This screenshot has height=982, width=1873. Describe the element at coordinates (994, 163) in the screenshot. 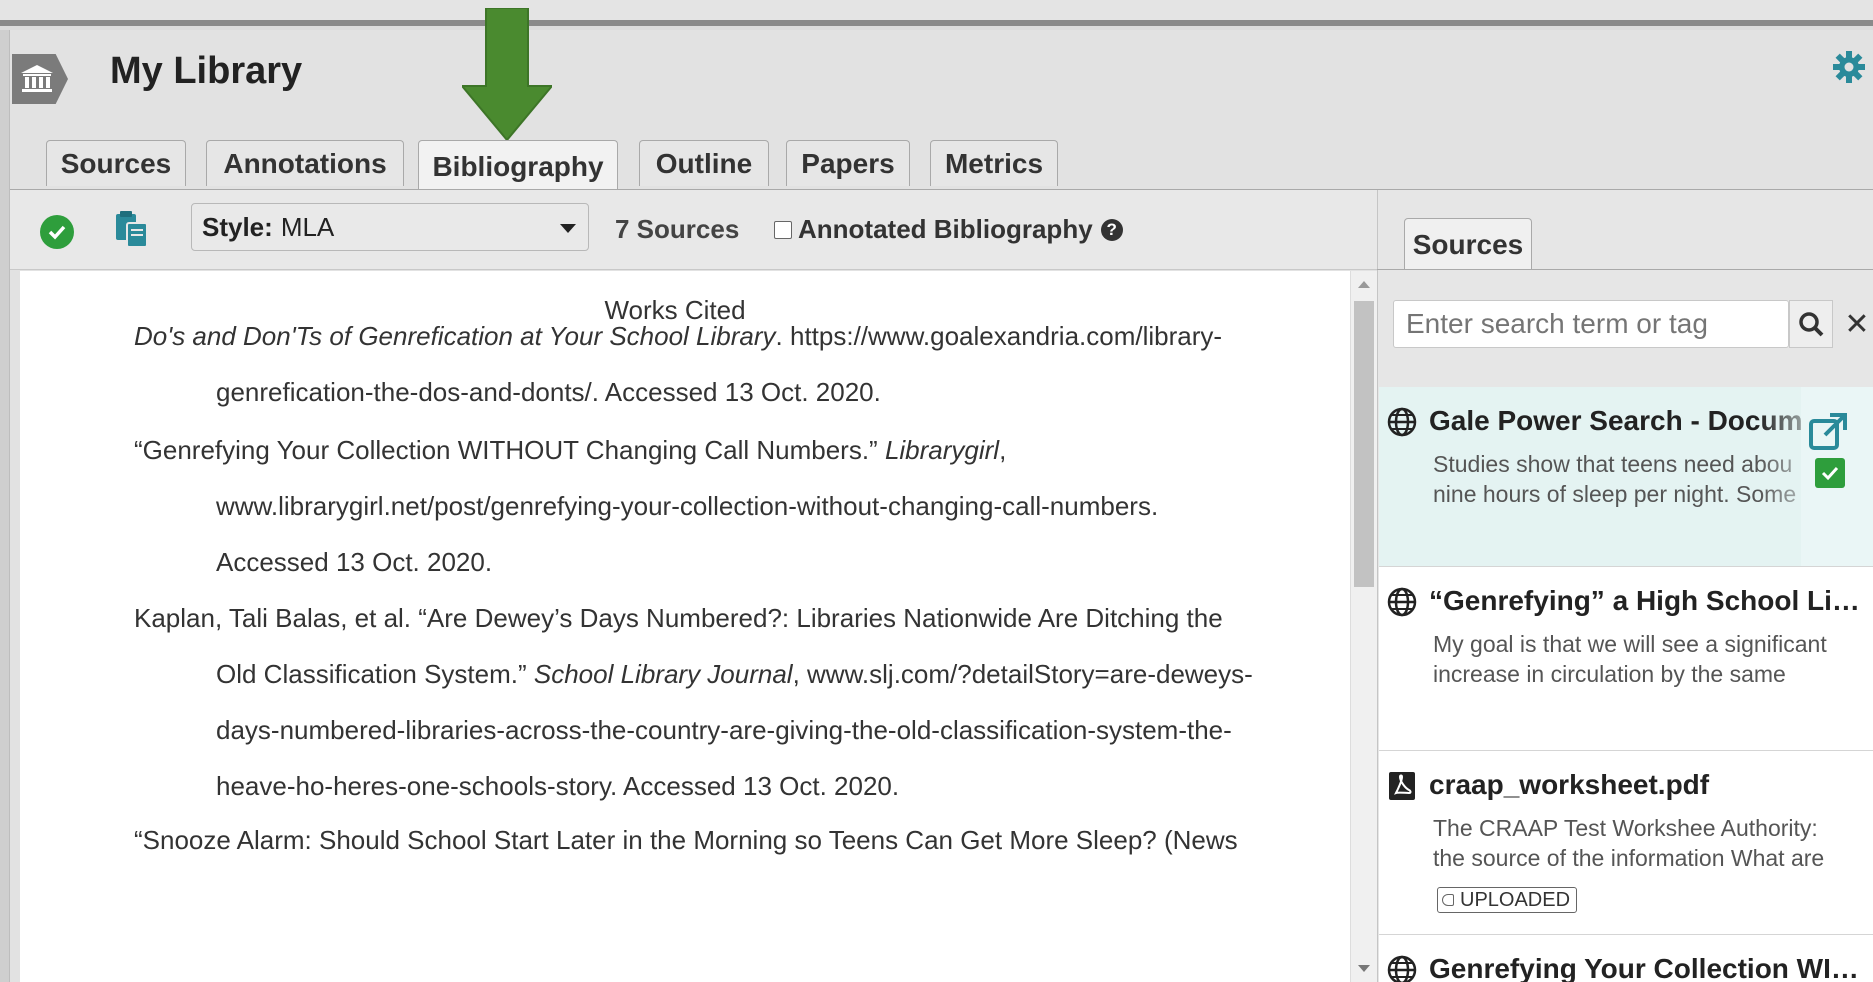

I see `tab-metrics: Metrics` at that location.